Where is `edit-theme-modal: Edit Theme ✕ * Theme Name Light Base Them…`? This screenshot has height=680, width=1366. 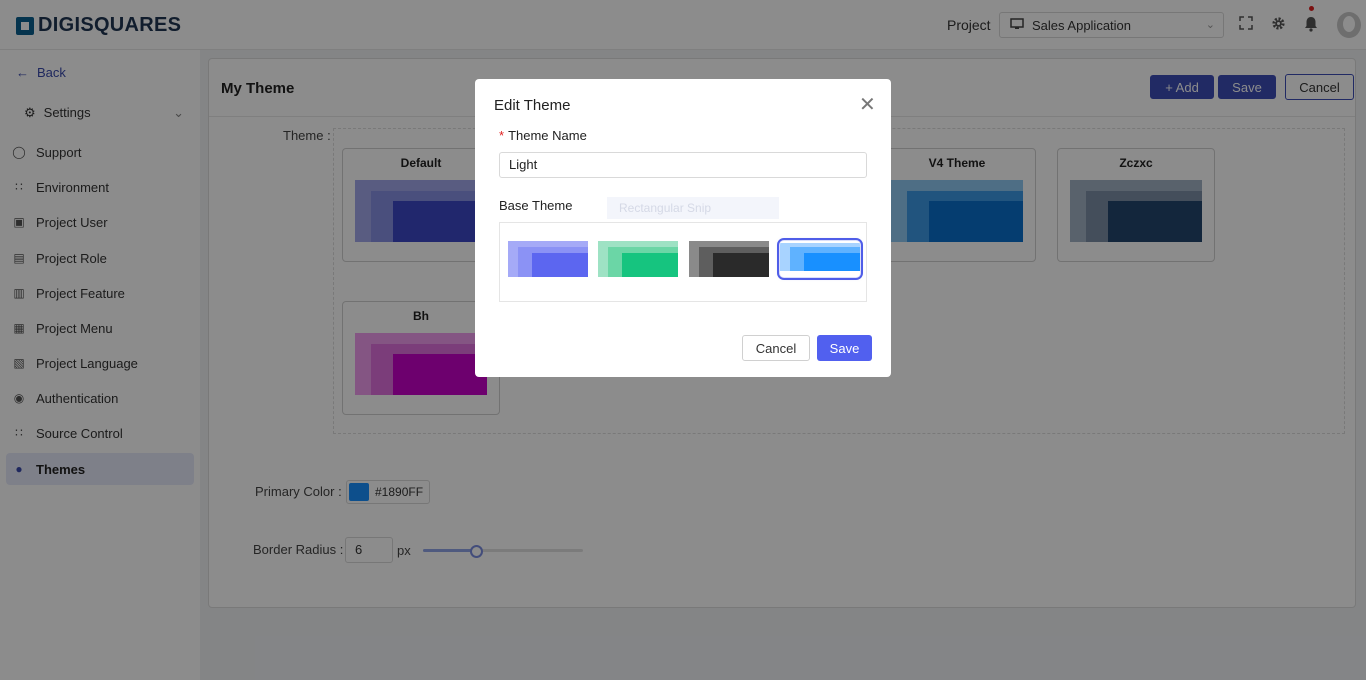 edit-theme-modal: Edit Theme ✕ * Theme Name Light Base Them… is located at coordinates (683, 228).